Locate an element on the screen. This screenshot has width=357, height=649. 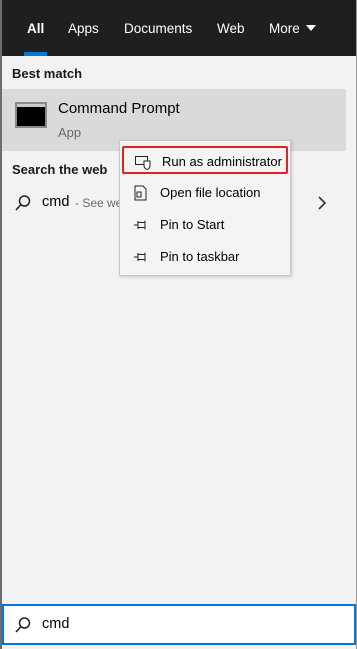
tab-documents: Documents is located at coordinates (158, 28).